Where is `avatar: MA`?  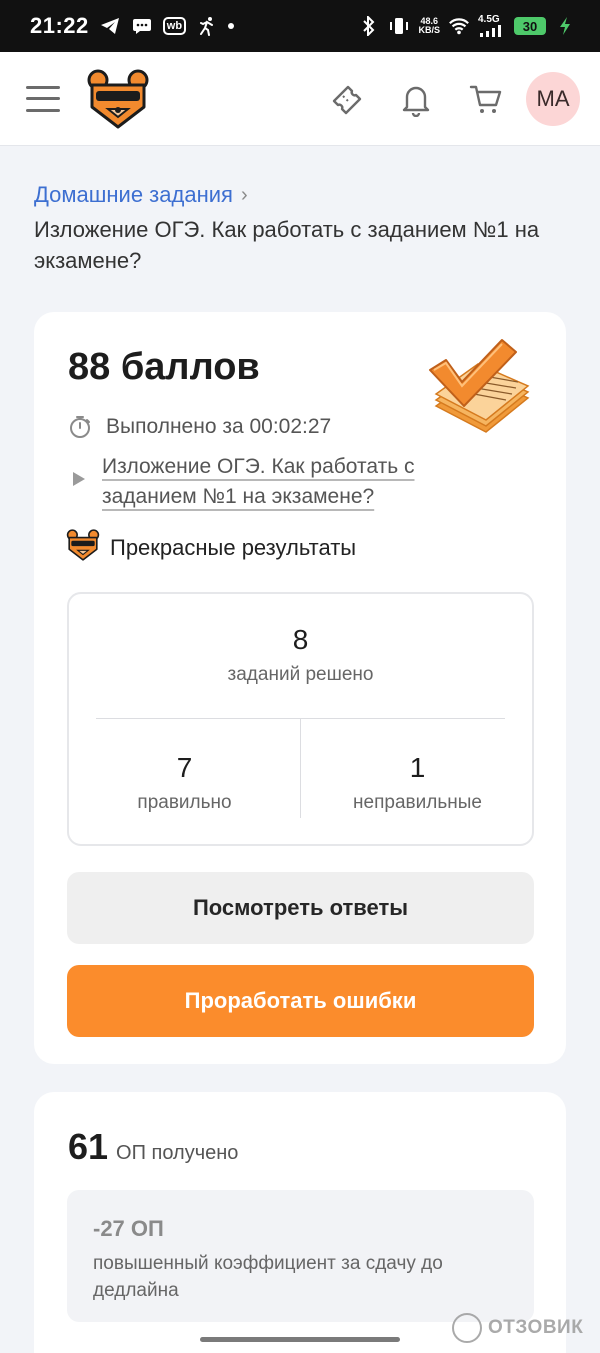 avatar: MA is located at coordinates (553, 98).